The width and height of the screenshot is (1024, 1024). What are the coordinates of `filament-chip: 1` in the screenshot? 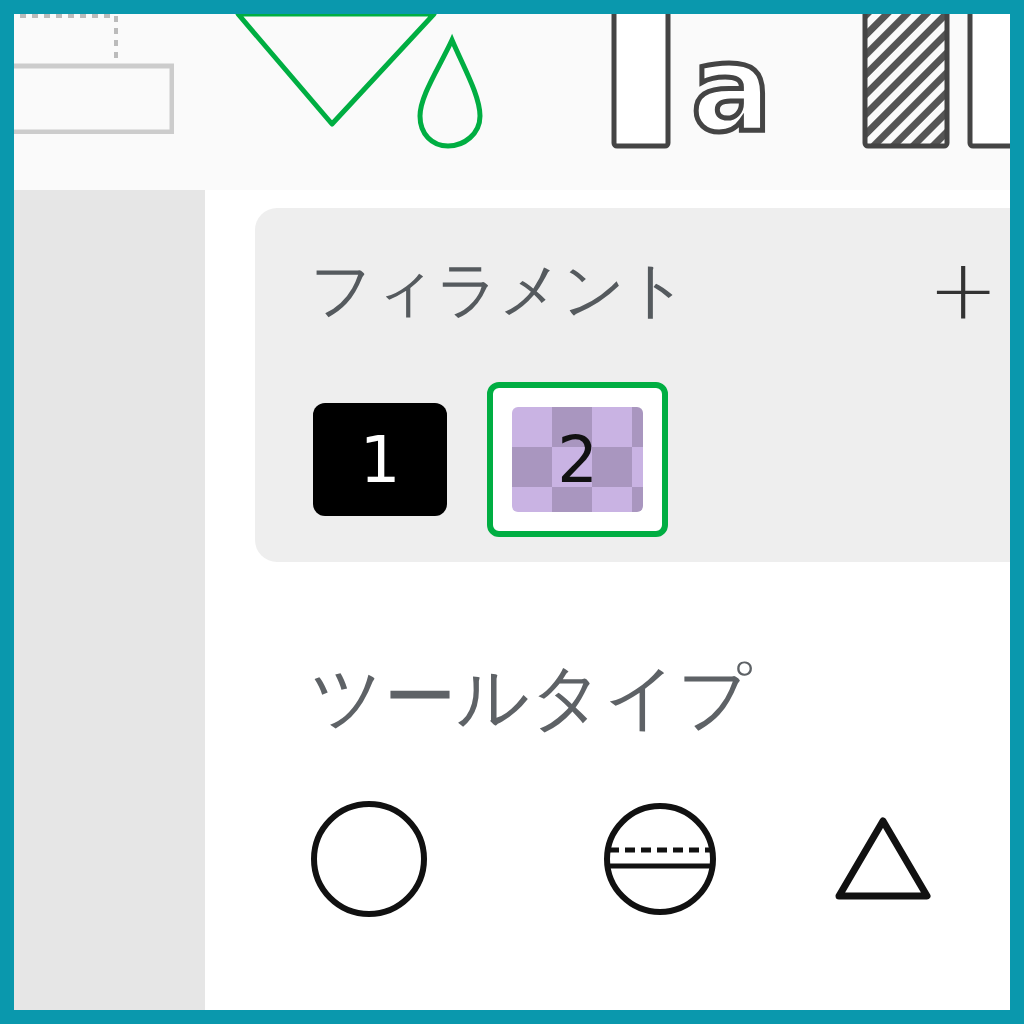 It's located at (380, 459).